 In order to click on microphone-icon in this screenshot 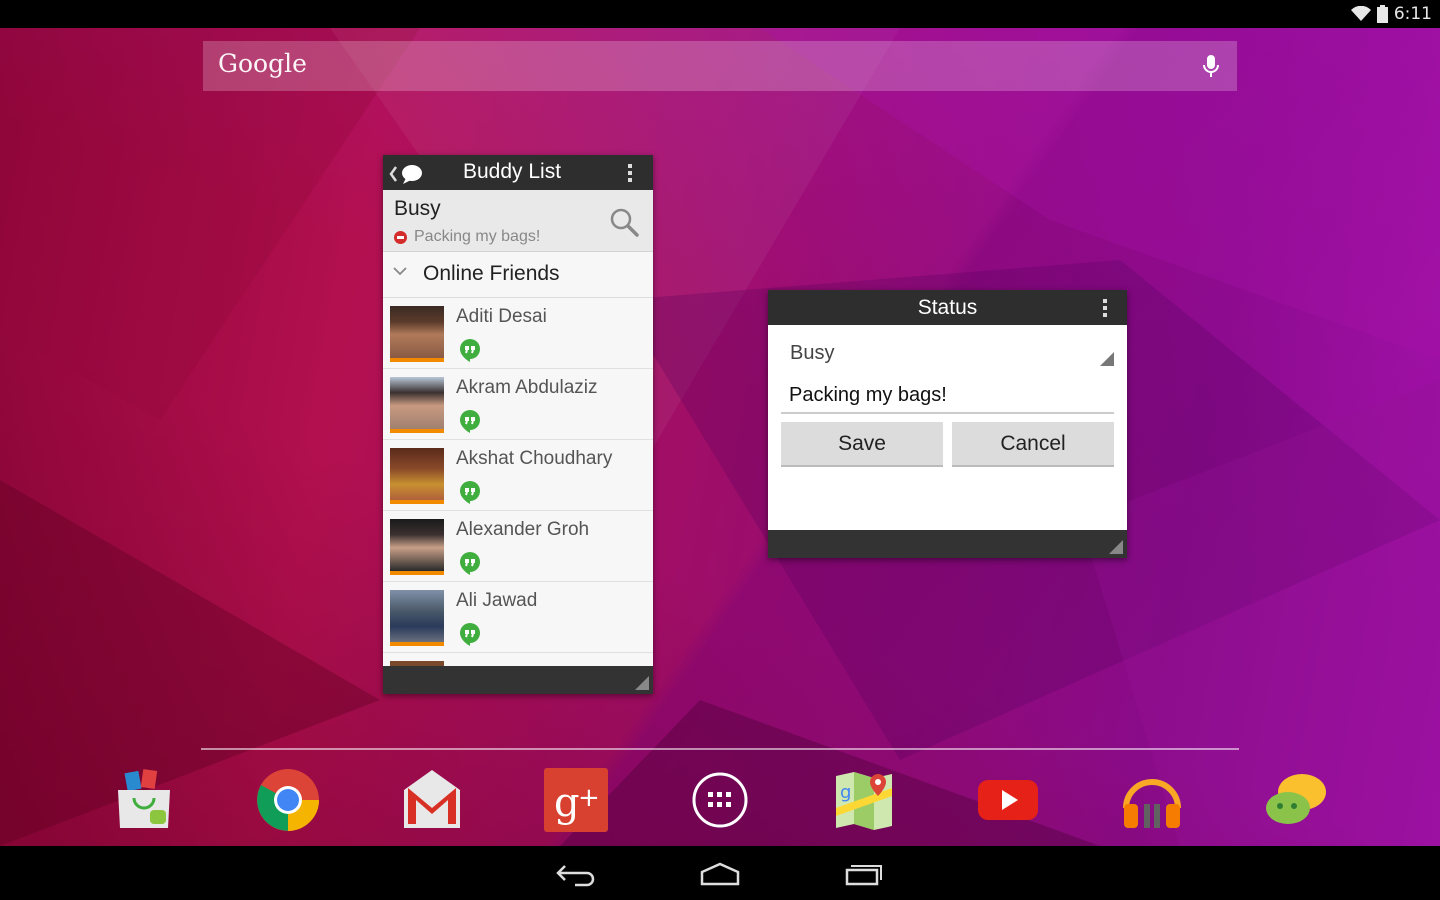, I will do `click(1211, 67)`.